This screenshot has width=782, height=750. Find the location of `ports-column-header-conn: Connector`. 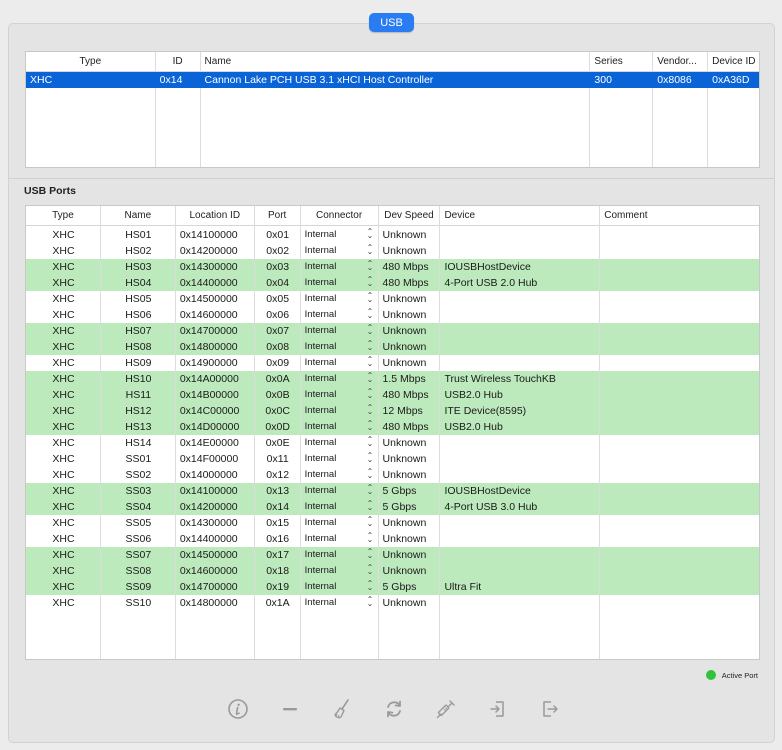

ports-column-header-conn: Connector is located at coordinates (340, 216).